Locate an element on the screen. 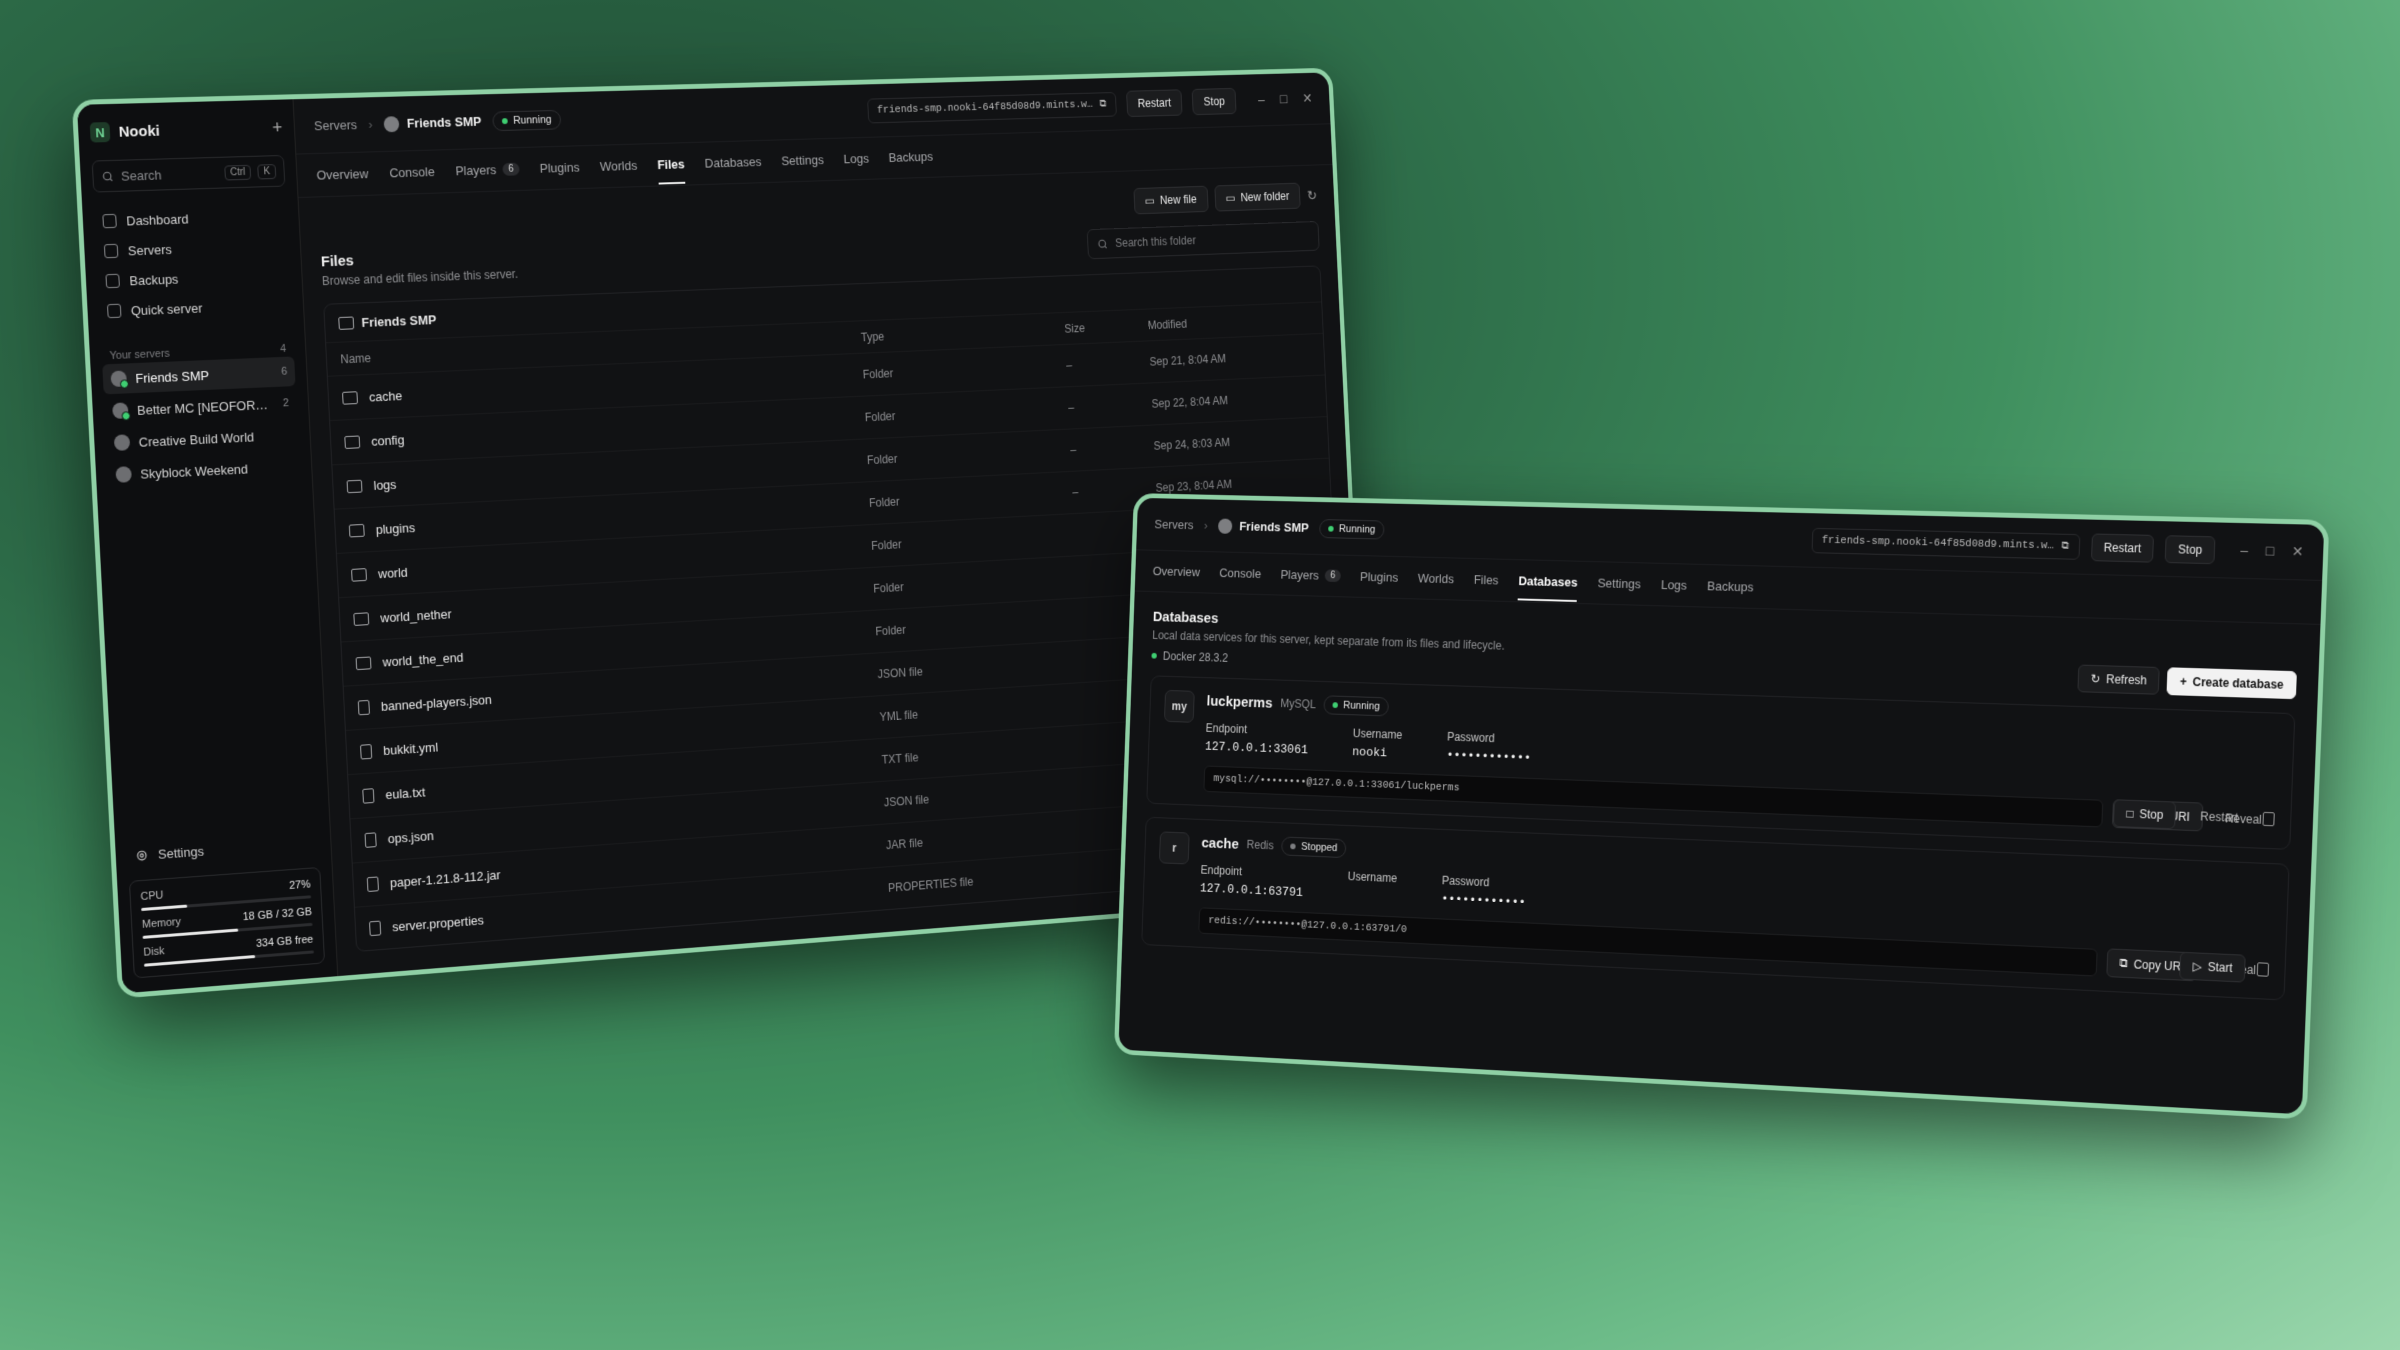  database-engine: MySQL is located at coordinates (1298, 704).